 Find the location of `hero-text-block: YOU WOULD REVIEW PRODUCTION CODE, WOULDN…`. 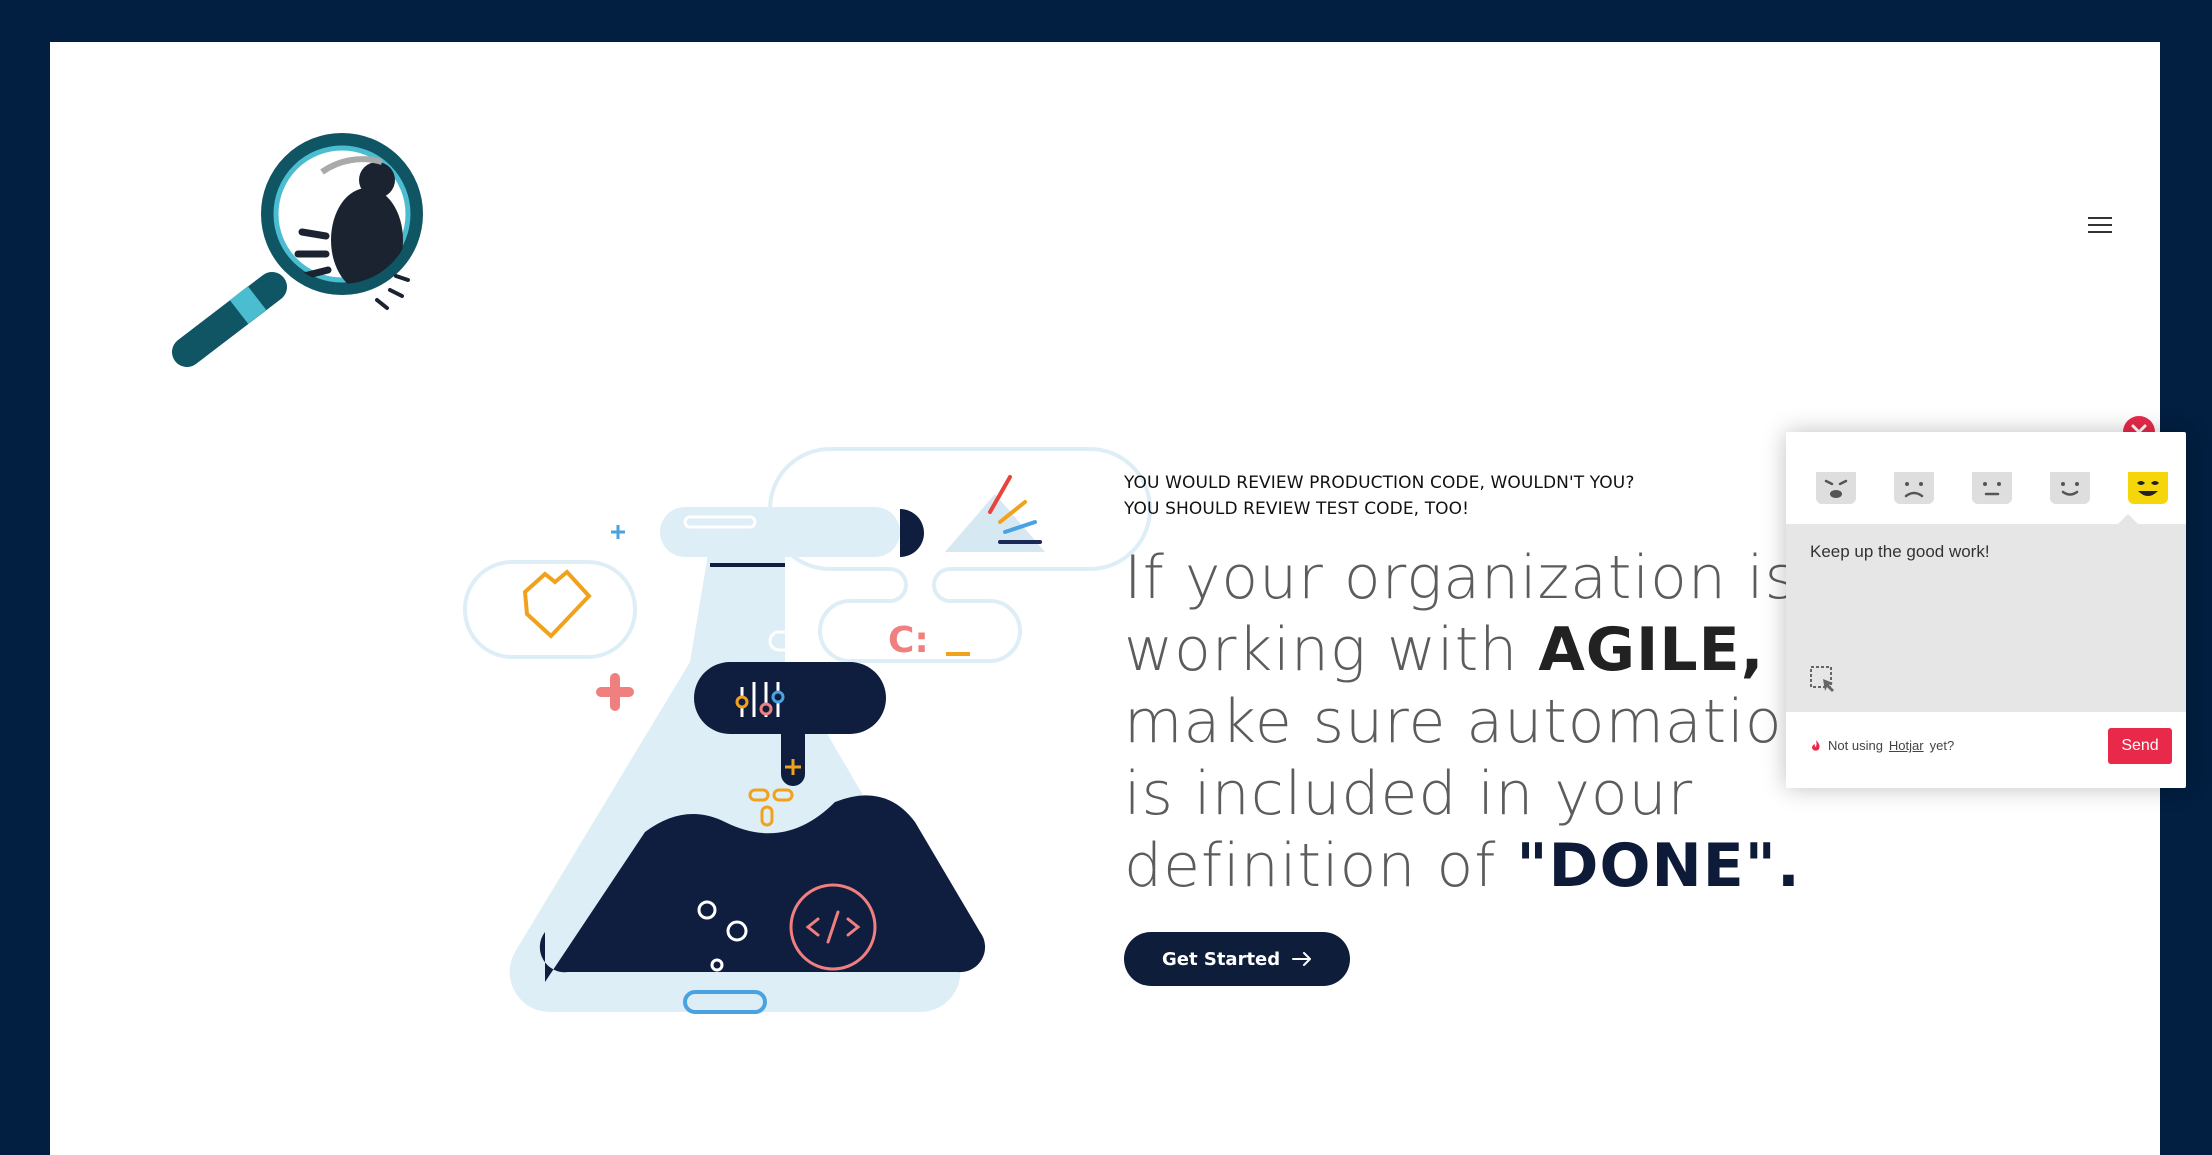

hero-text-block: YOU WOULD REVIEW PRODUCTION CODE, WOULDN… is located at coordinates (1474, 728).